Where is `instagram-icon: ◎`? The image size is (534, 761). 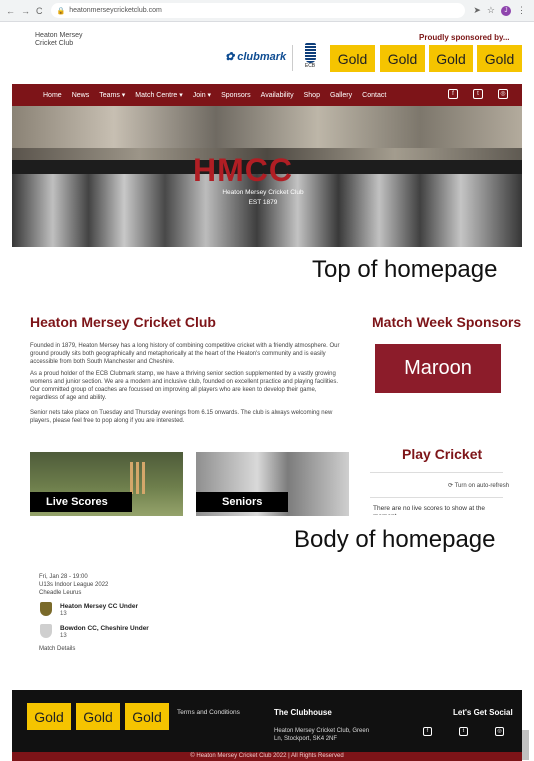
instagram-icon: ◎ is located at coordinates (503, 94).